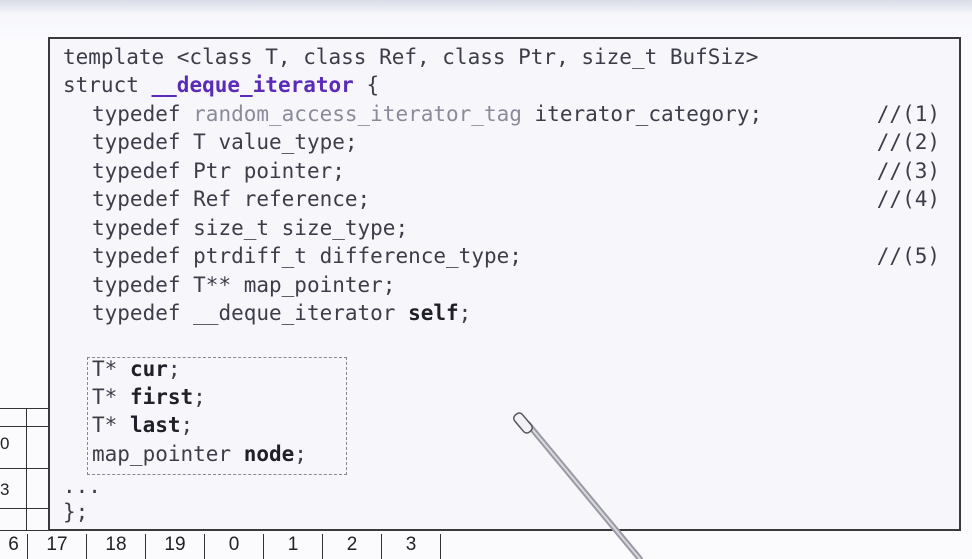  What do you see at coordinates (174, 546) in the screenshot?
I see `index-cell: 19` at bounding box center [174, 546].